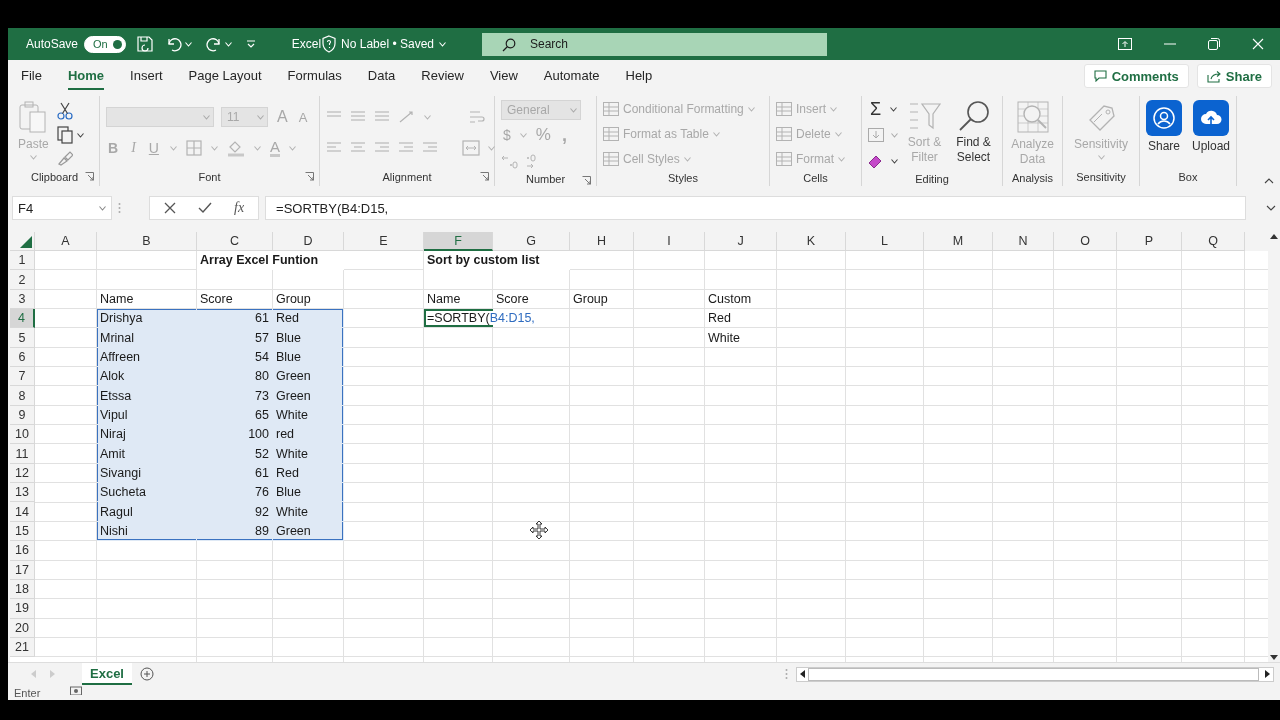  What do you see at coordinates (497, 319) in the screenshot?
I see `cell-editor: =SORTBY(B4:D15,` at bounding box center [497, 319].